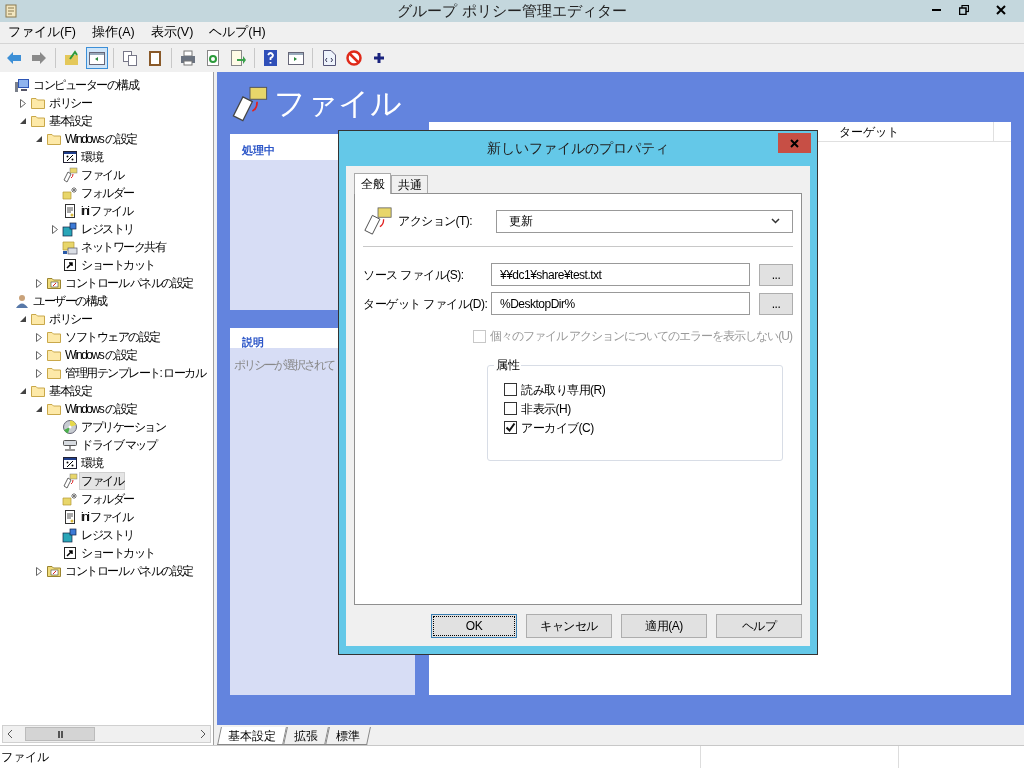 The width and height of the screenshot is (1024, 768). I want to click on folder-up-icon, so click(72, 58).